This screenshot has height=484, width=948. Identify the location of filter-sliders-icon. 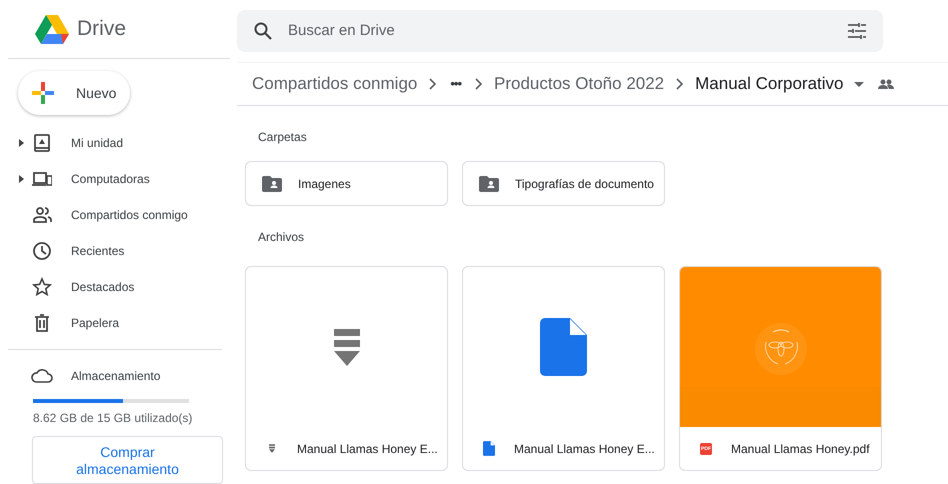
(857, 31).